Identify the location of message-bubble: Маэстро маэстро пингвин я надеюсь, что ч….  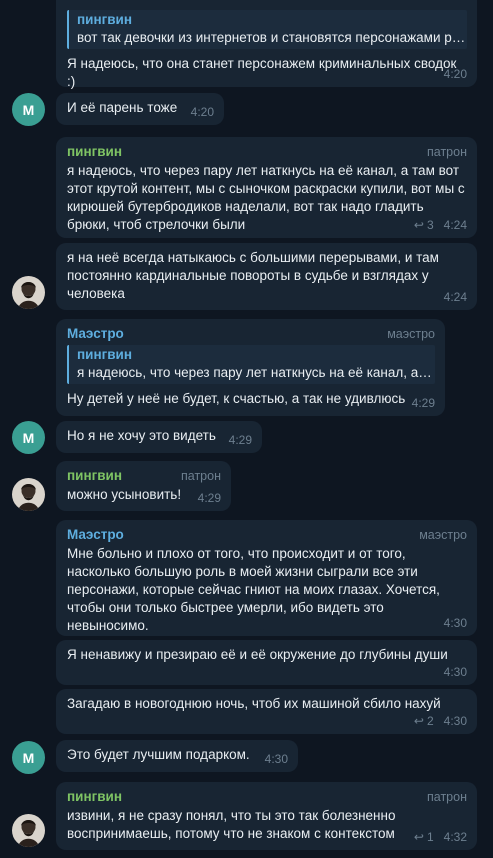
(250, 367).